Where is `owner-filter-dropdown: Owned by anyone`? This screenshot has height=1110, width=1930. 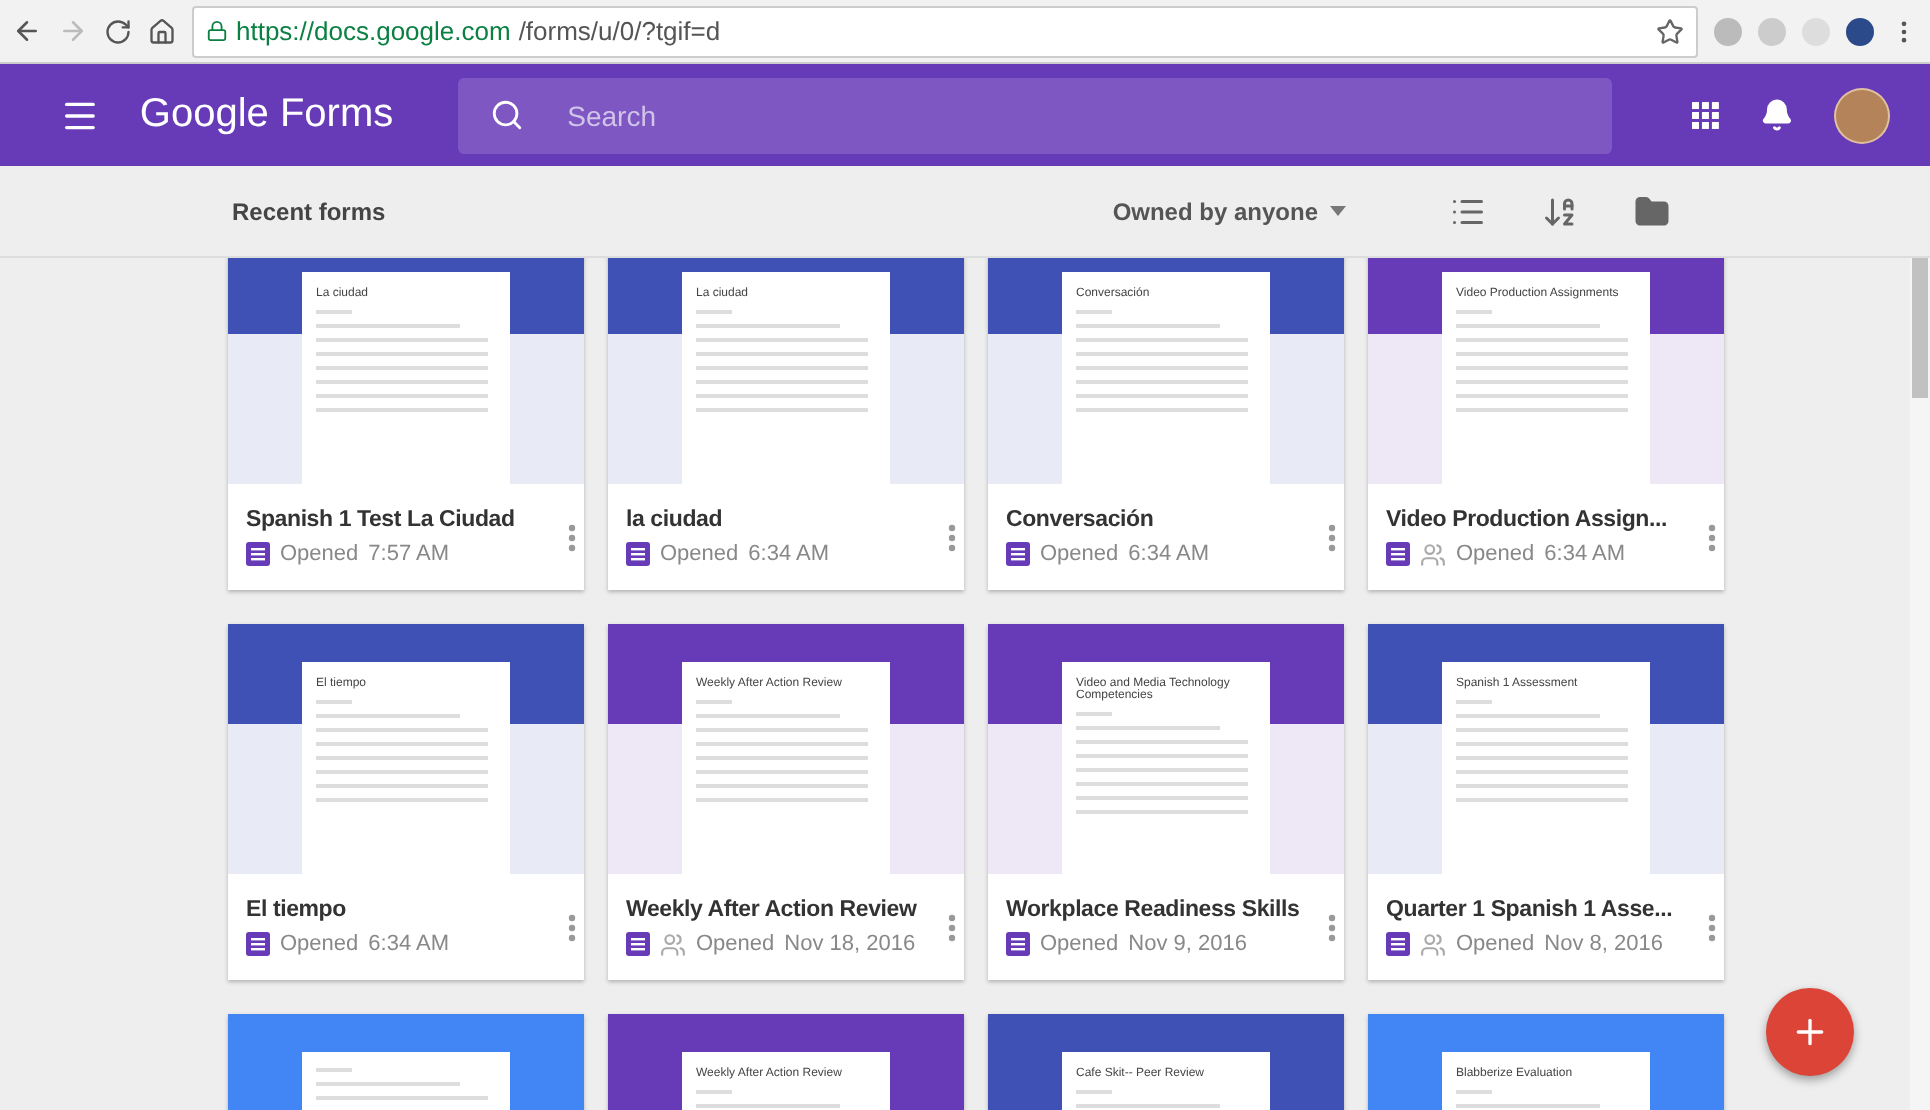
owner-filter-dropdown: Owned by anyone is located at coordinates (1229, 211).